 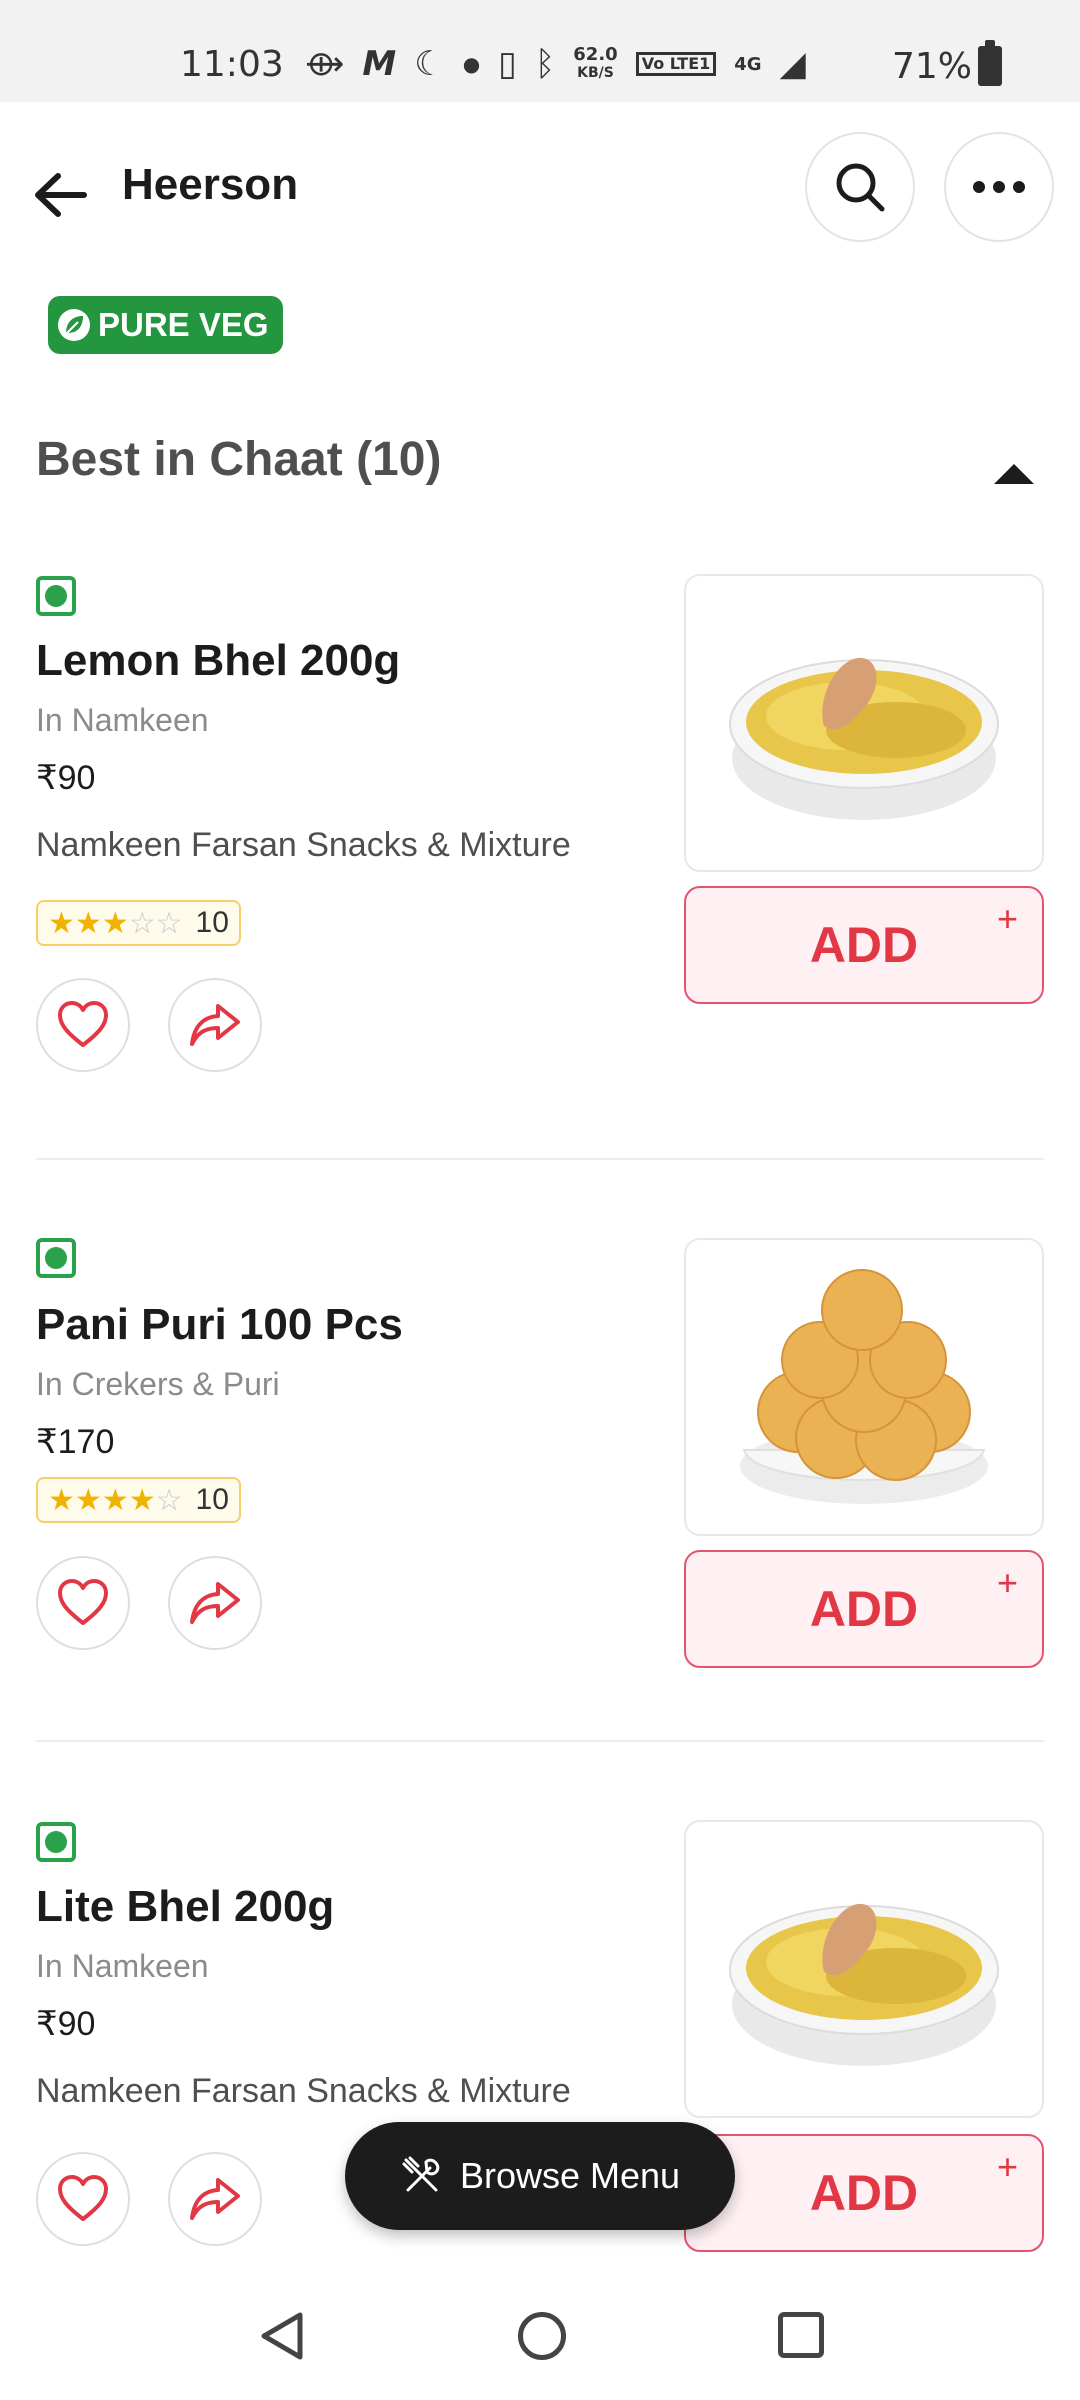 I want to click on network-speed: 62.0 KB/S, so click(x=595, y=63).